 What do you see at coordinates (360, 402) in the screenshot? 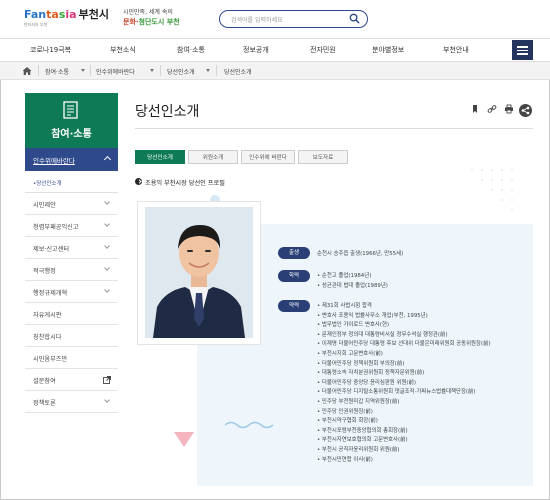
I see `list-item-text: 민주당 부천원미갑 지역위원장(前)` at bounding box center [360, 402].